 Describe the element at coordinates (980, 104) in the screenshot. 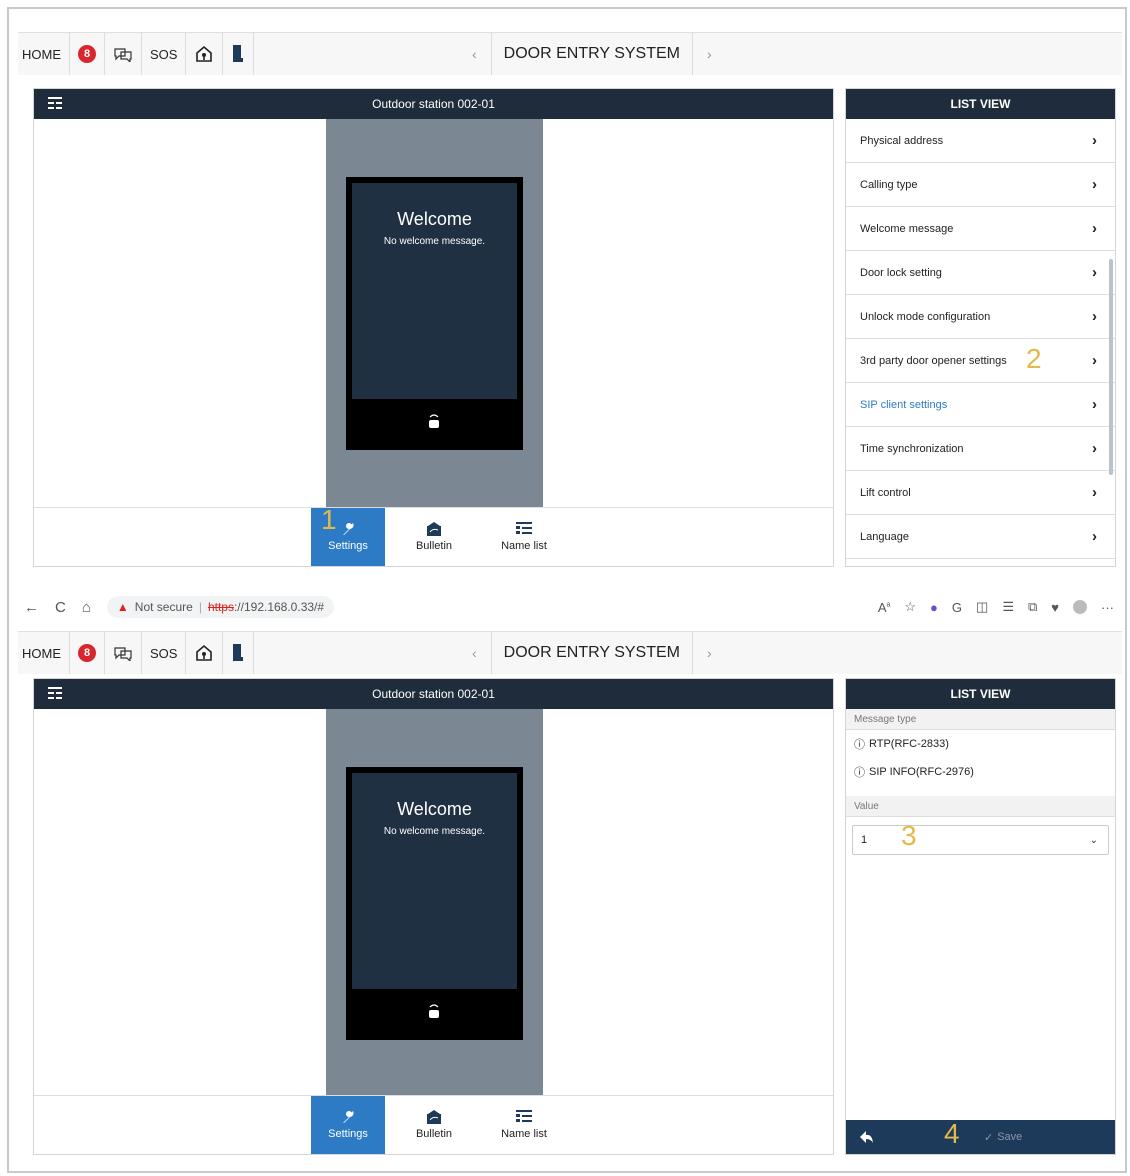

I see `list-view-header: LIST VIEW` at that location.